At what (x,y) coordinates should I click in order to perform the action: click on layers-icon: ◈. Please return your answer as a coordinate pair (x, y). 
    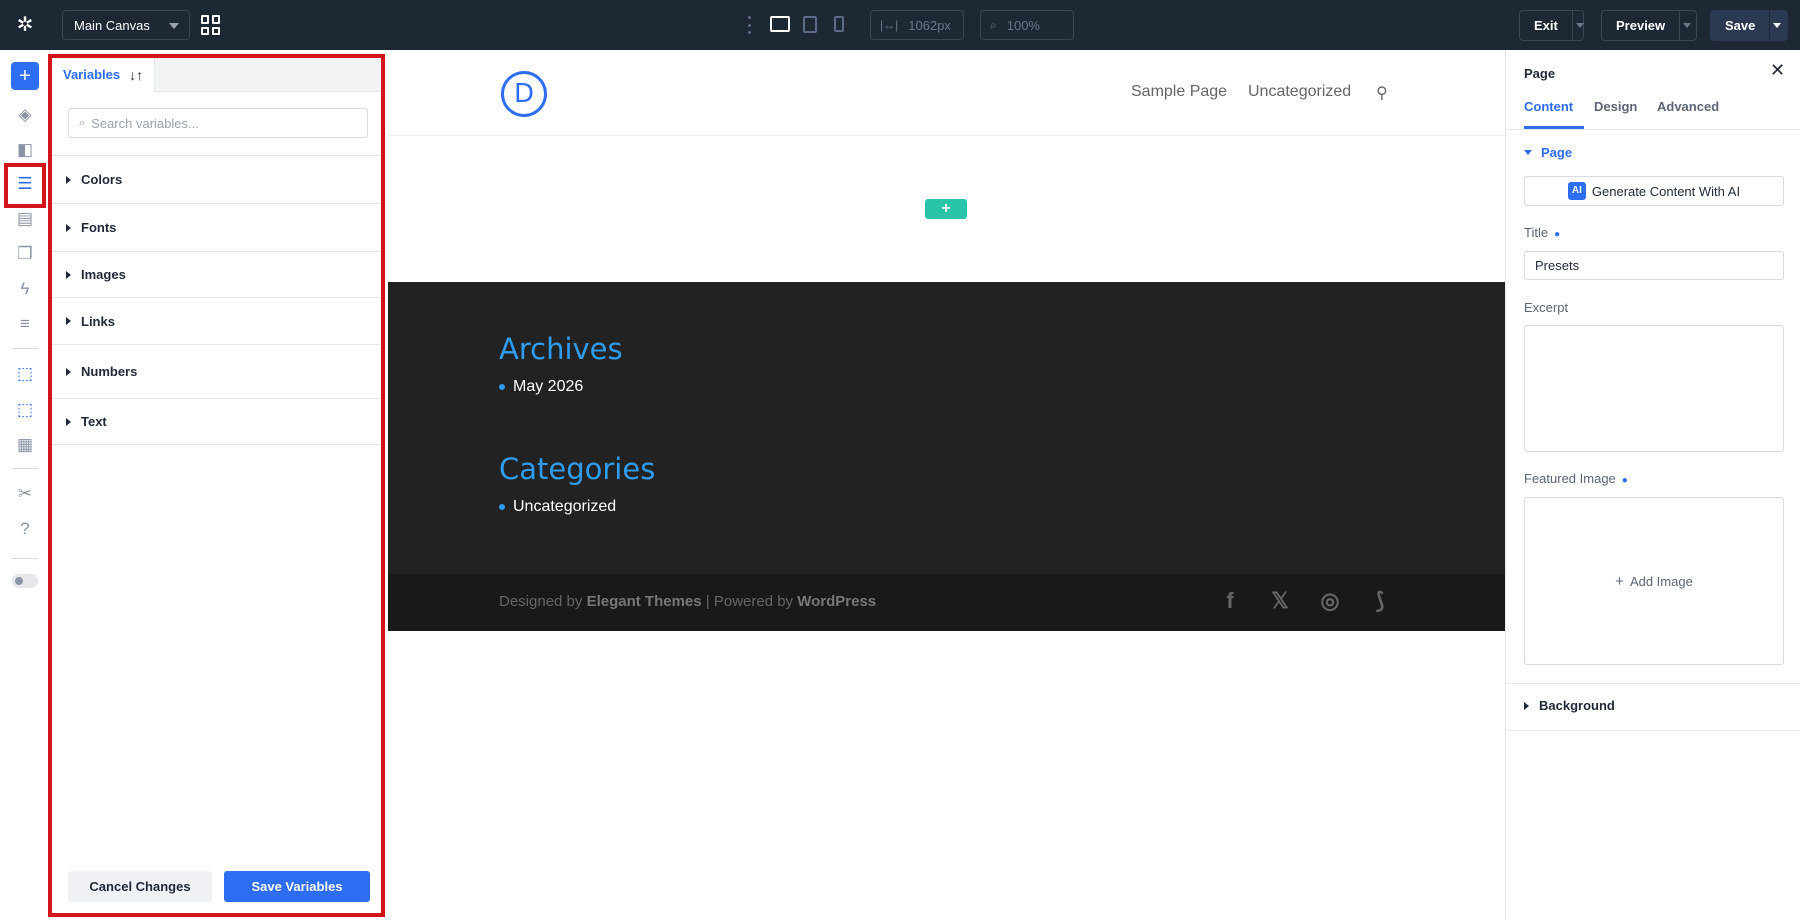
    Looking at the image, I should click on (25, 115).